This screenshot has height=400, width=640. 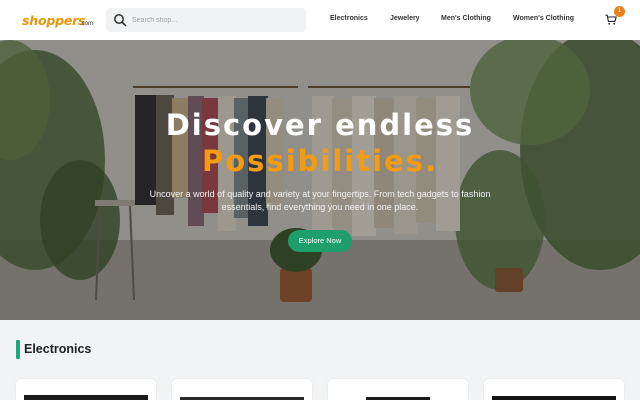 I want to click on explore-now-button: Explore Now, so click(x=320, y=241).